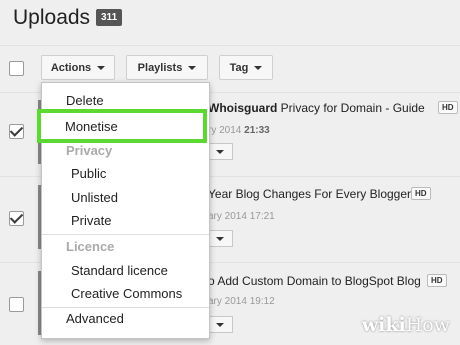 This screenshot has width=460, height=345. What do you see at coordinates (160, 67) in the screenshot?
I see `playlists-button-label: Playlists` at bounding box center [160, 67].